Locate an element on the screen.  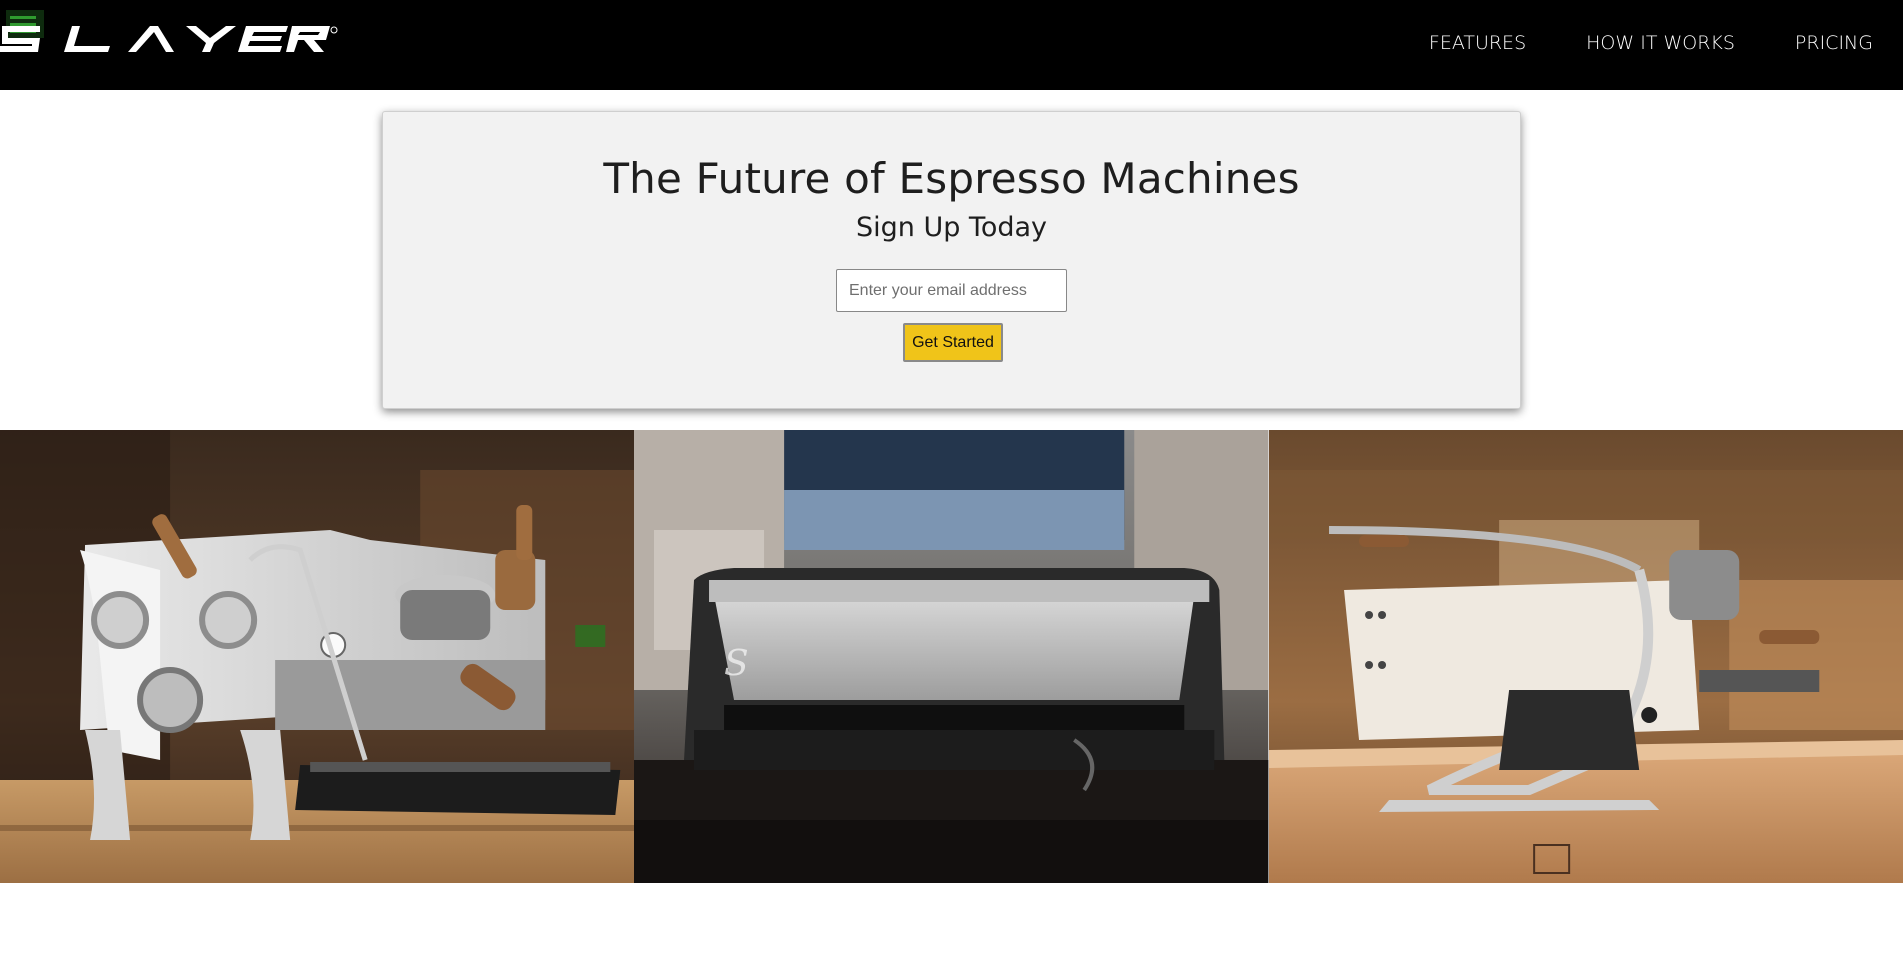
nav-features: FEATURES is located at coordinates (1477, 43).